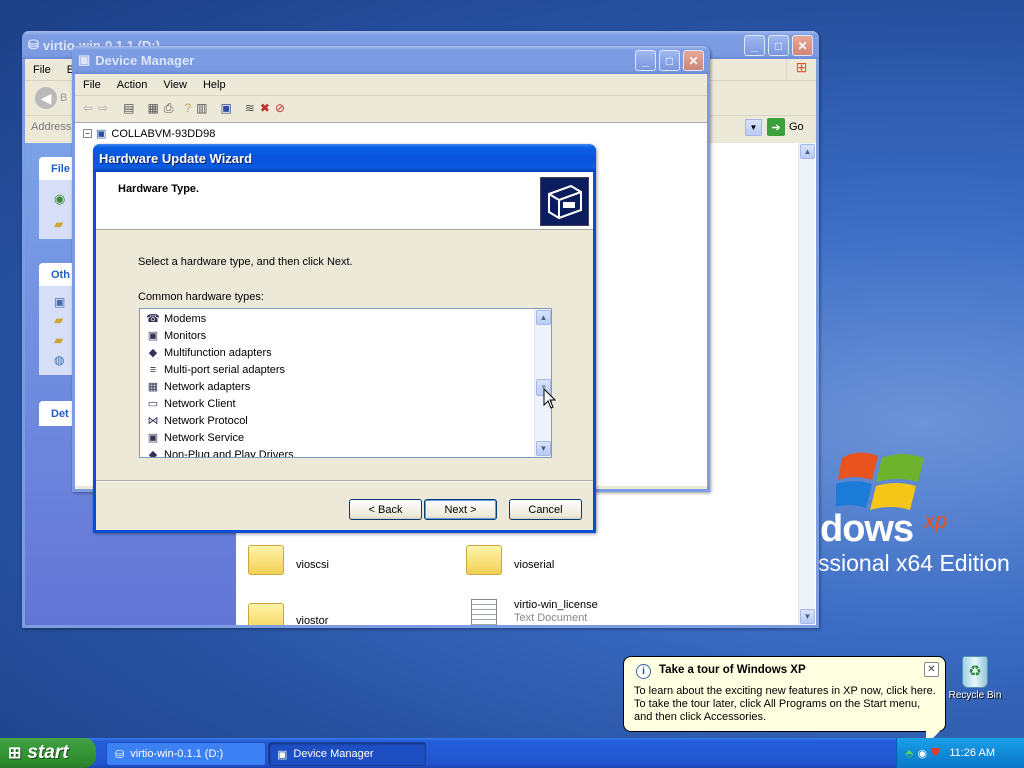 Image resolution: width=1024 pixels, height=768 pixels. I want to click on list-item: ▭ Network Client, so click(336, 403).